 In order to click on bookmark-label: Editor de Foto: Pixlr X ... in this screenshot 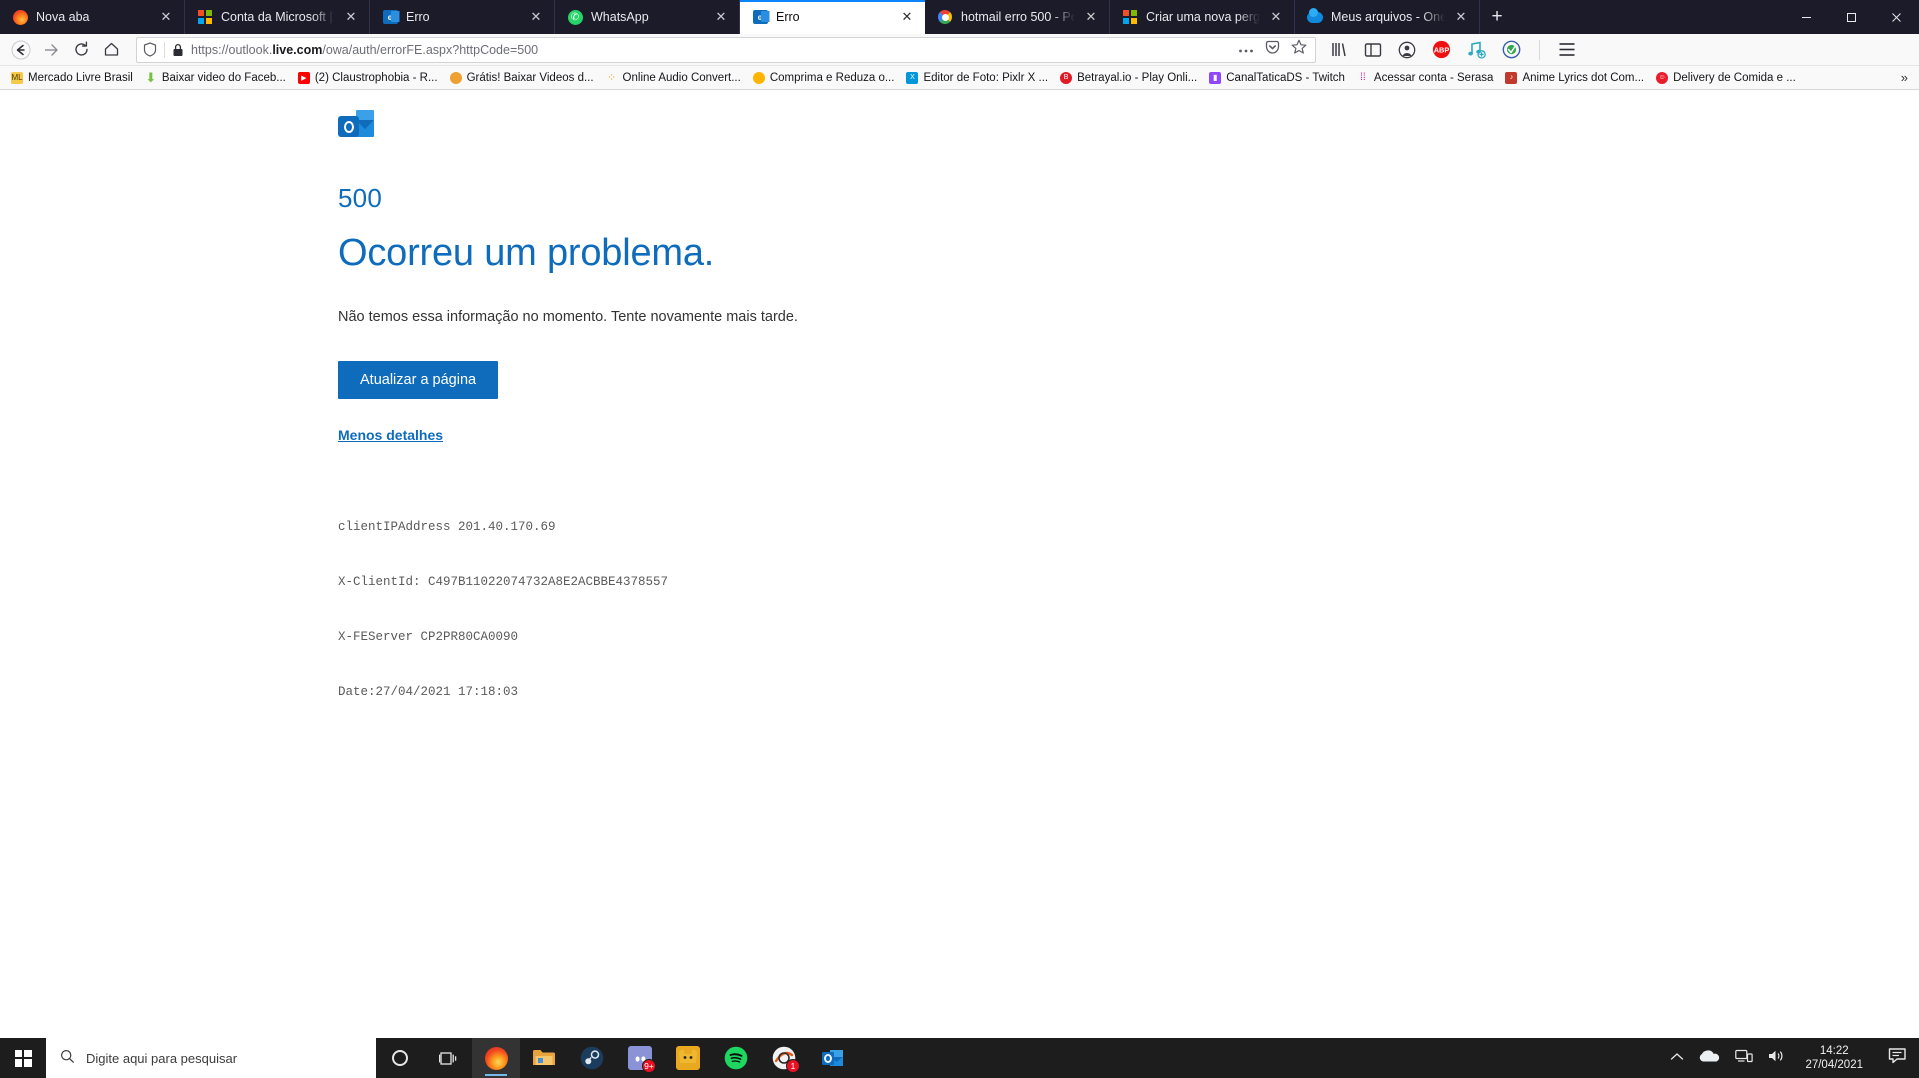, I will do `click(986, 77)`.